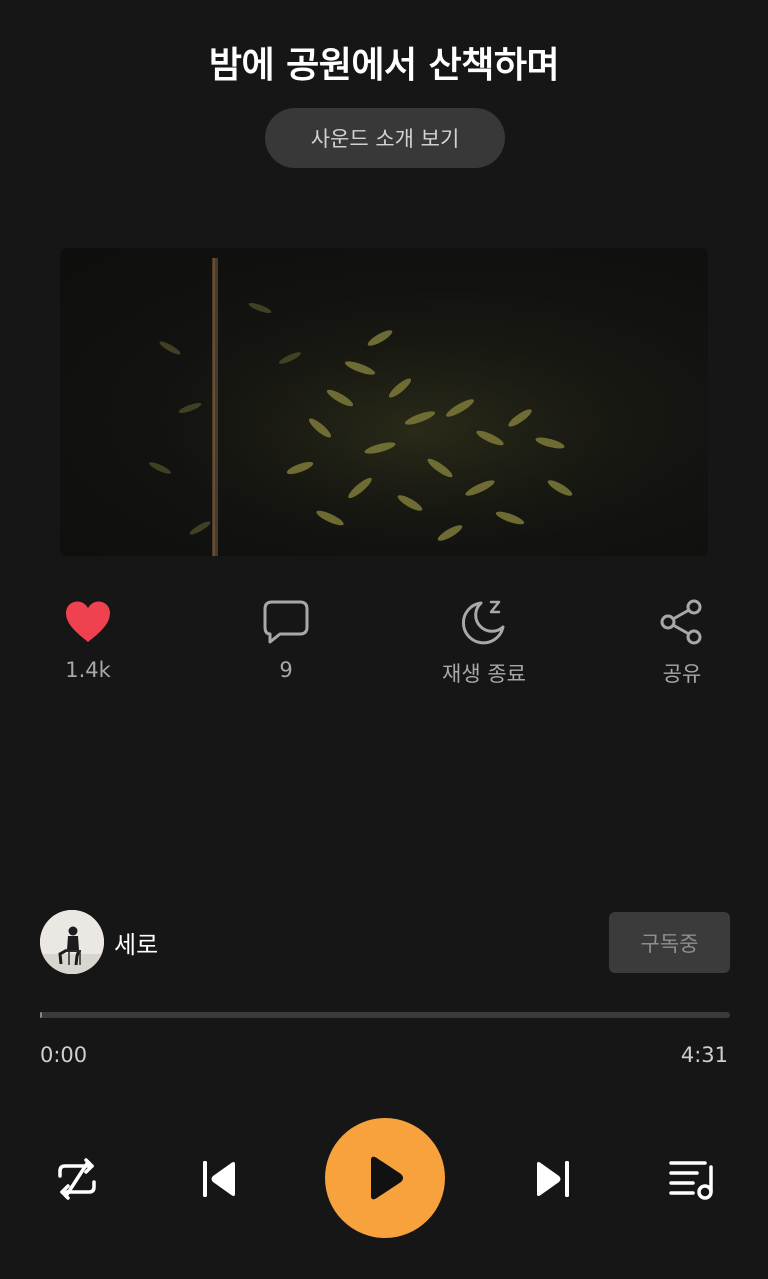 This screenshot has height=1279, width=768. What do you see at coordinates (286, 622) in the screenshot?
I see `comment-icon` at bounding box center [286, 622].